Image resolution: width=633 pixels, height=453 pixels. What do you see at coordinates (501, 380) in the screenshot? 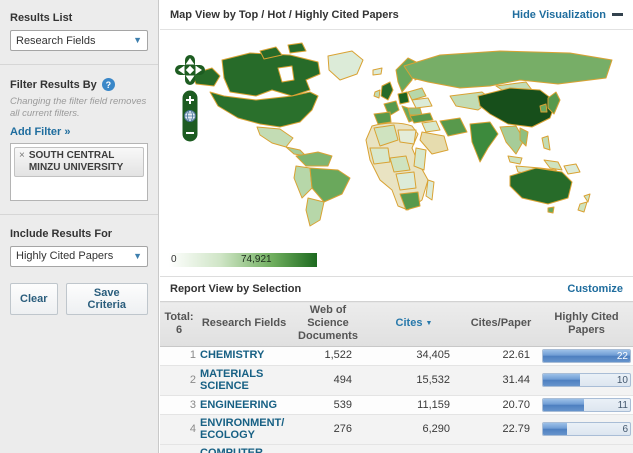
I see `row-cpp: 31.44` at bounding box center [501, 380].